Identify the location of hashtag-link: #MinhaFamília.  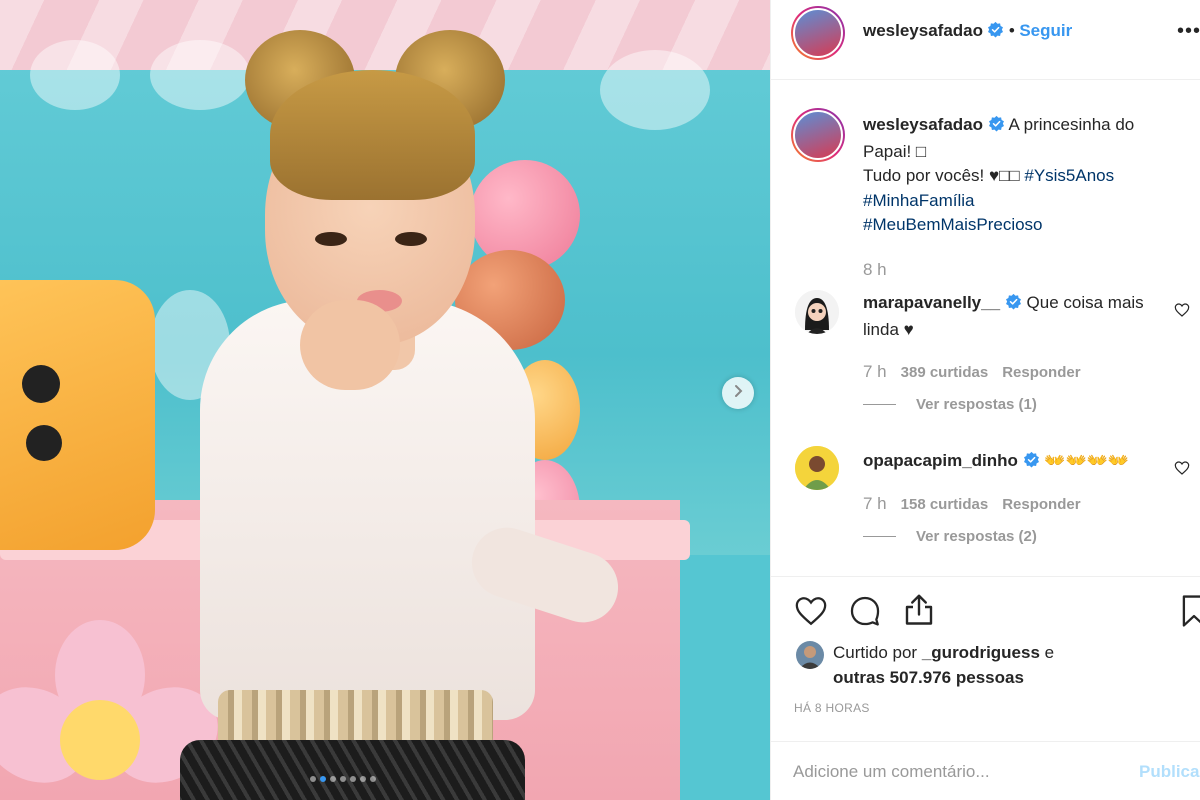
(1023, 201).